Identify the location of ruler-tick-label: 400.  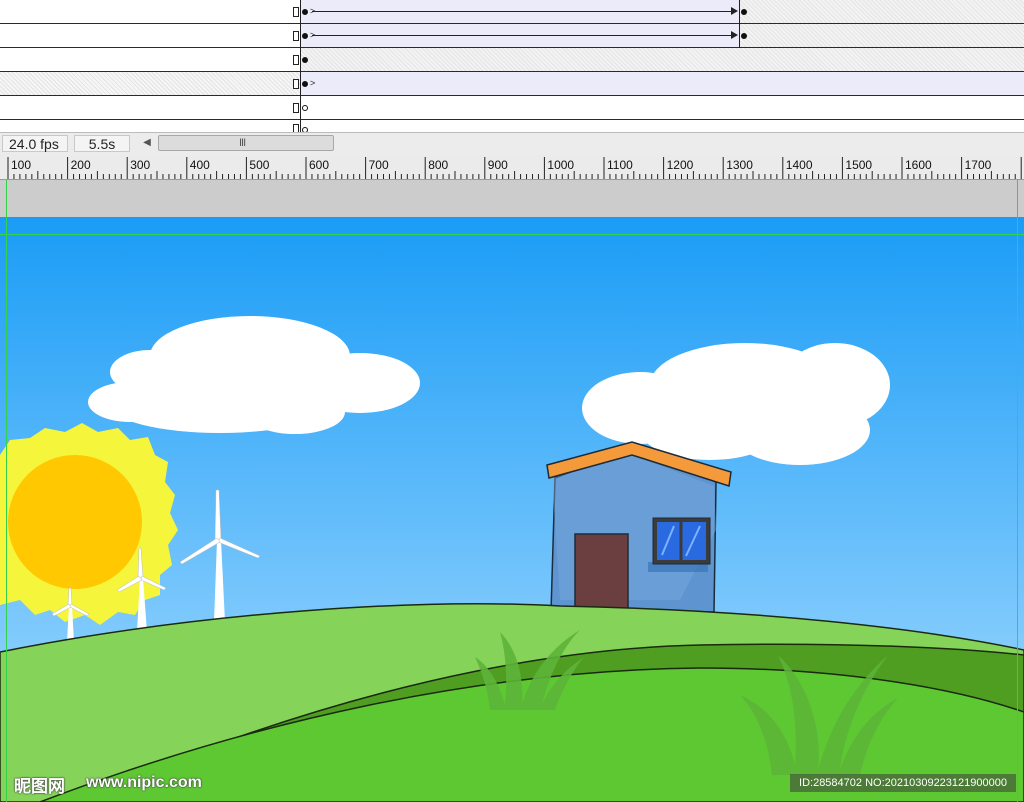
(199, 165).